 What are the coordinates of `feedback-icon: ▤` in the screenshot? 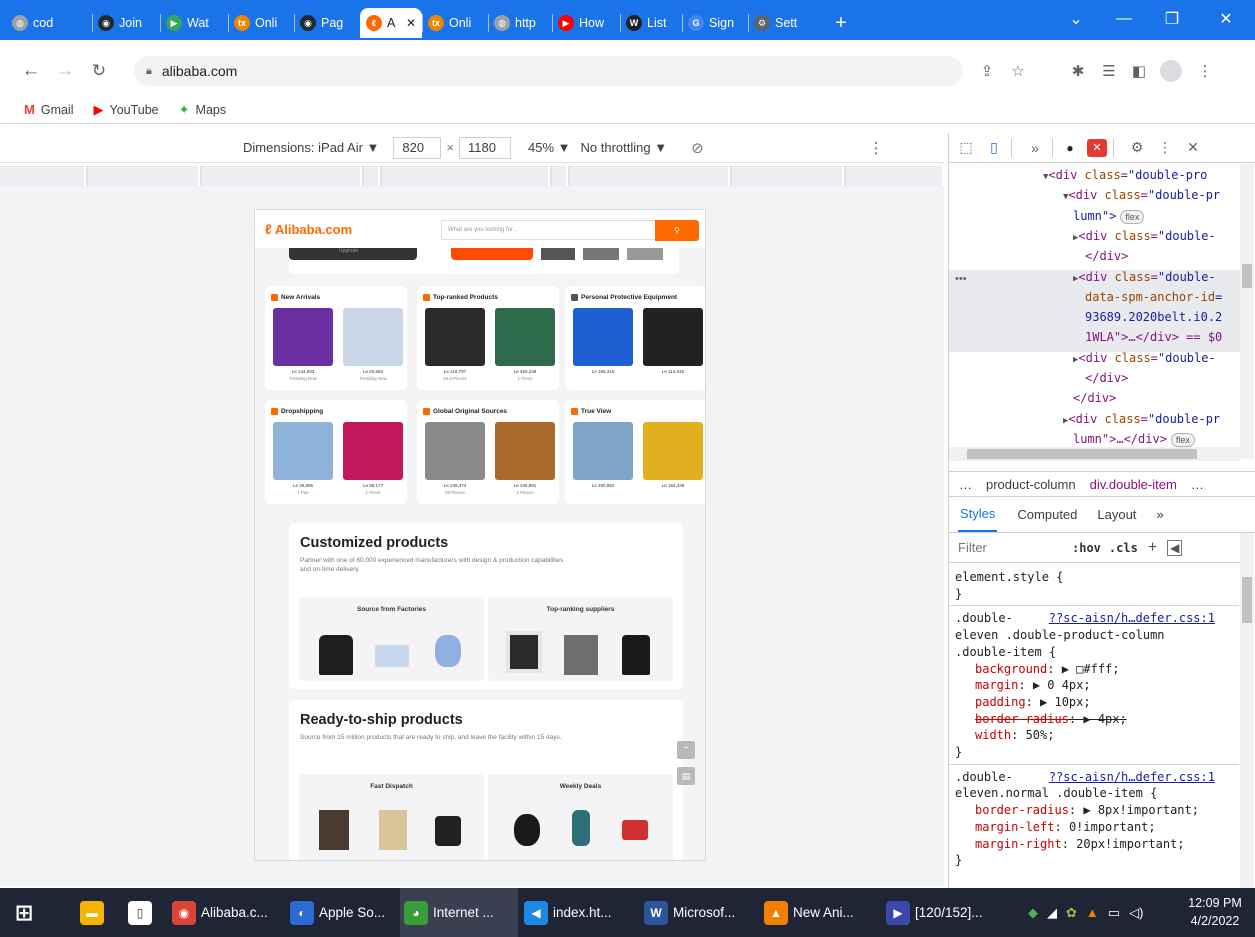 It's located at (686, 776).